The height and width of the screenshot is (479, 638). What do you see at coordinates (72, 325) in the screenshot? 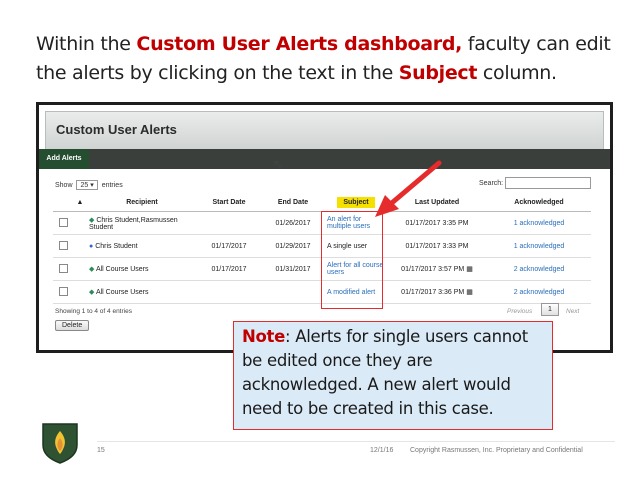
I see `delete-button: Delete` at bounding box center [72, 325].